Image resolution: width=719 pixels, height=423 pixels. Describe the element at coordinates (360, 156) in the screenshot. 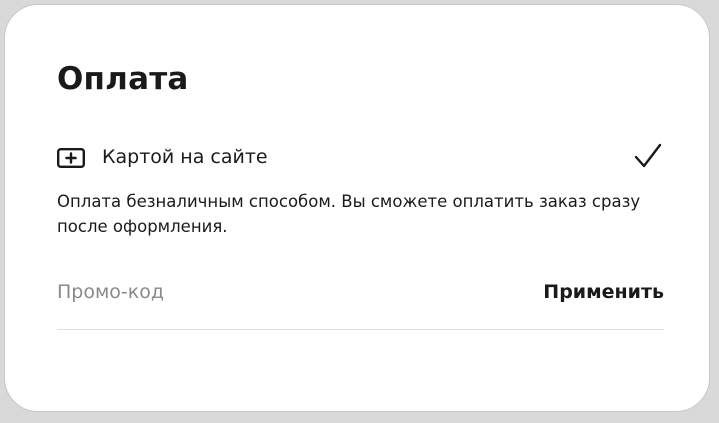

I see `payment-method-card-online: Картой на сайте` at that location.